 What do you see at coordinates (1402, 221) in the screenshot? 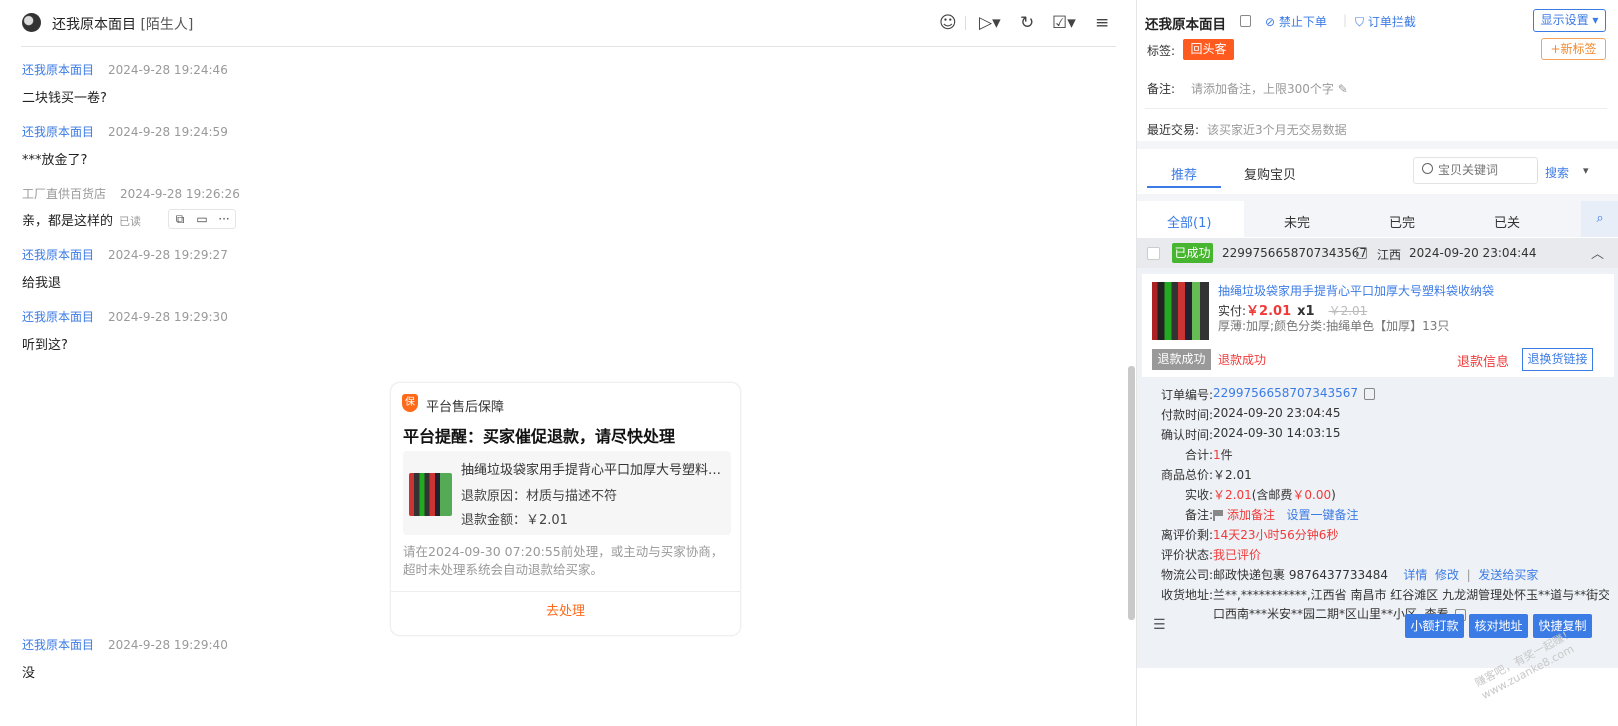
I see `tab-finished: 已完` at bounding box center [1402, 221].